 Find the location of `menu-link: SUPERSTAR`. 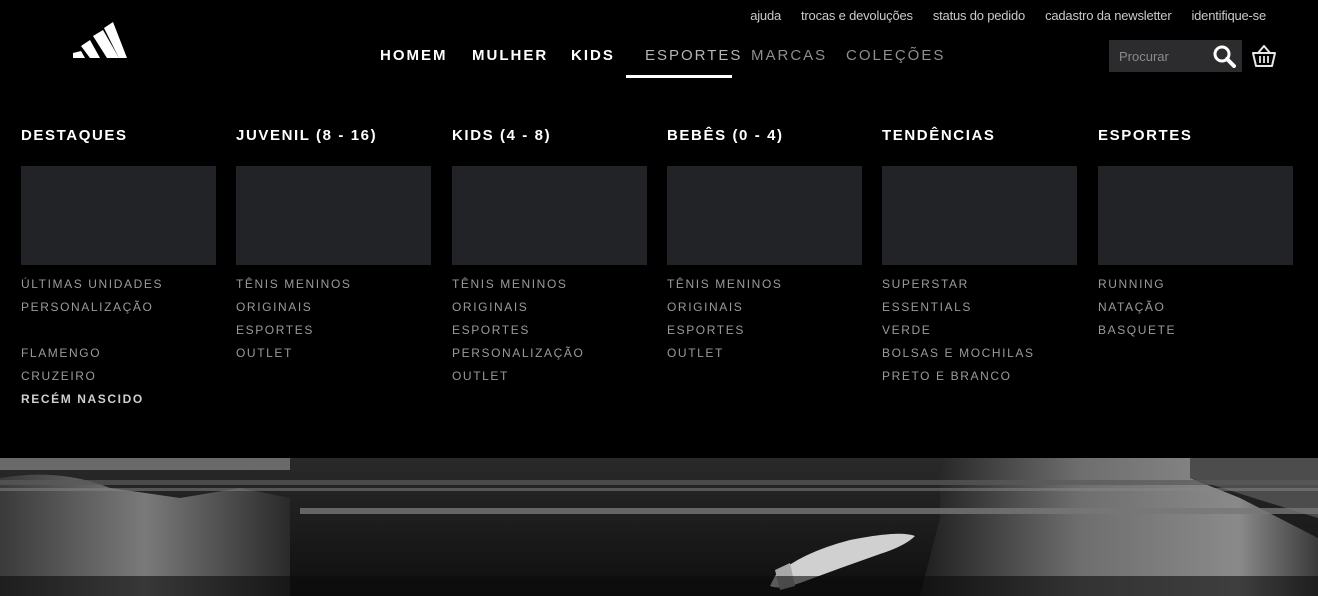

menu-link: SUPERSTAR is located at coordinates (958, 285).